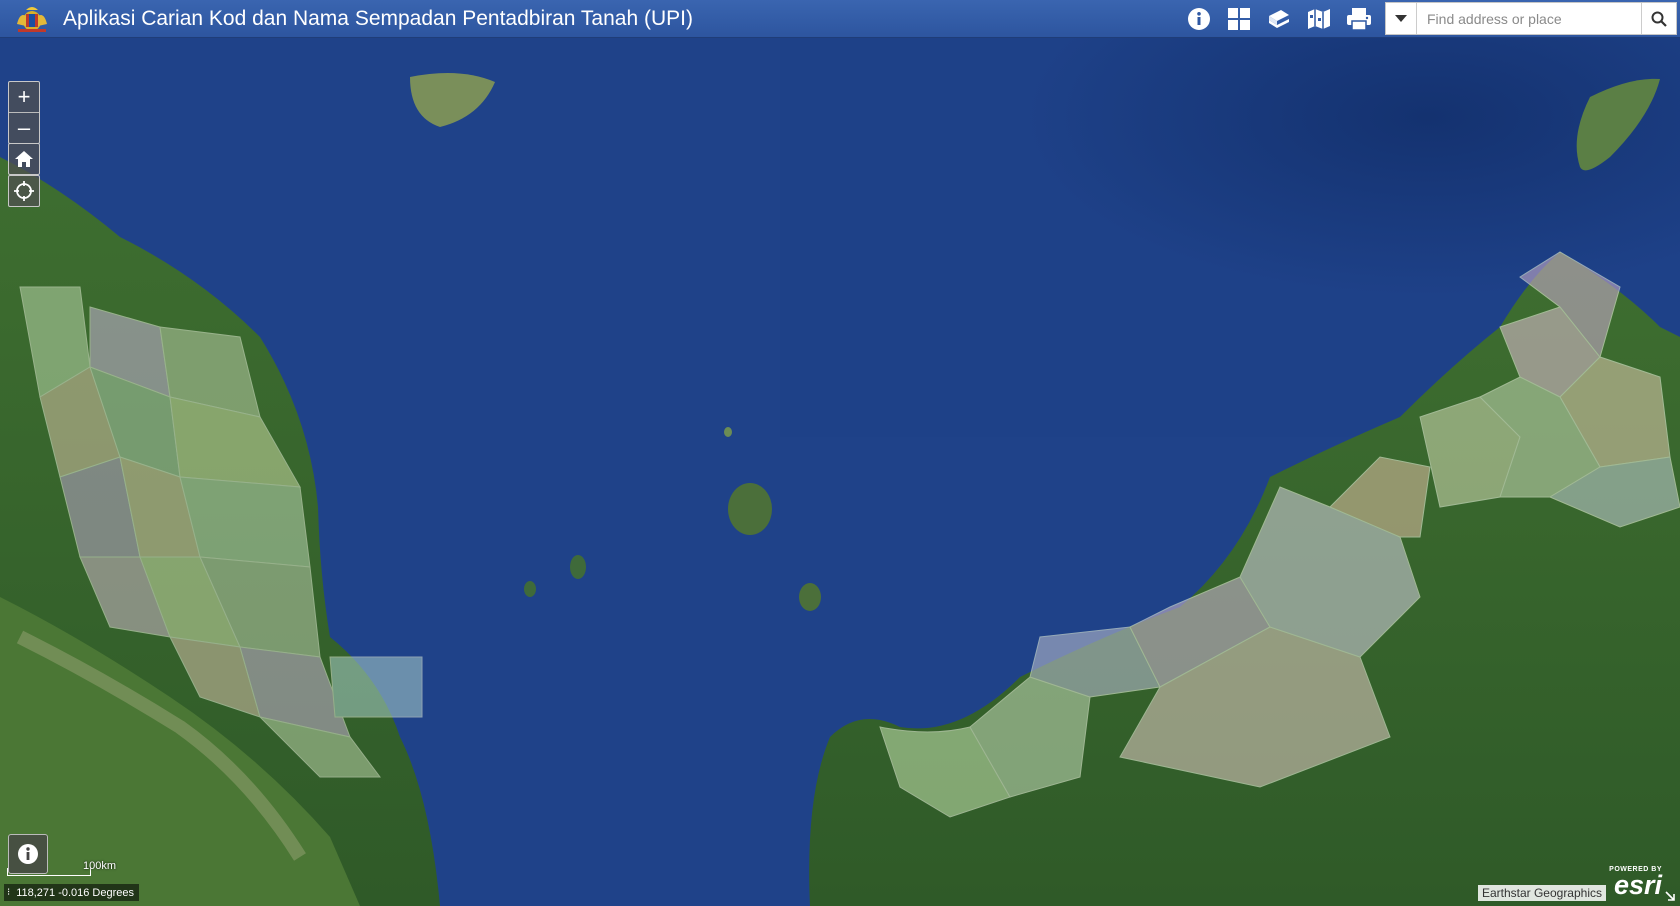  I want to click on search-source-dropdown, so click(1401, 18).